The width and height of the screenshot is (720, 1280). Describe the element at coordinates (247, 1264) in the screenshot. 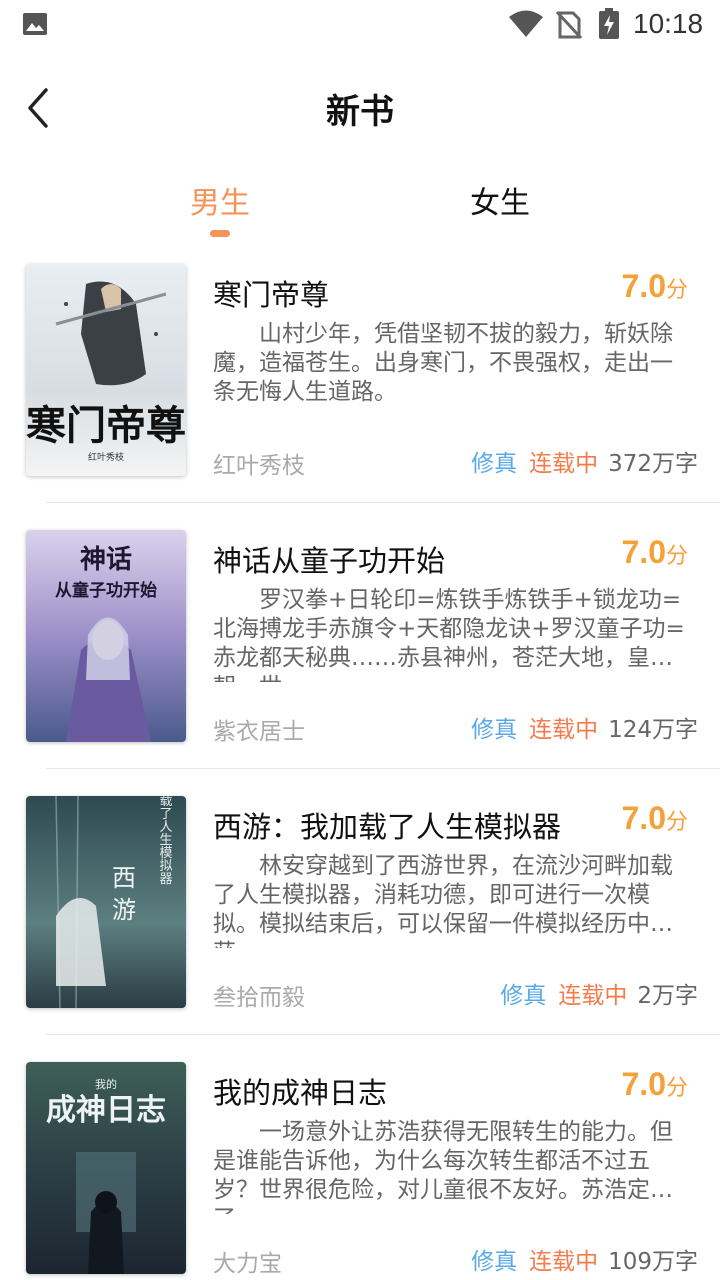

I see `book-author: 大力宝` at that location.